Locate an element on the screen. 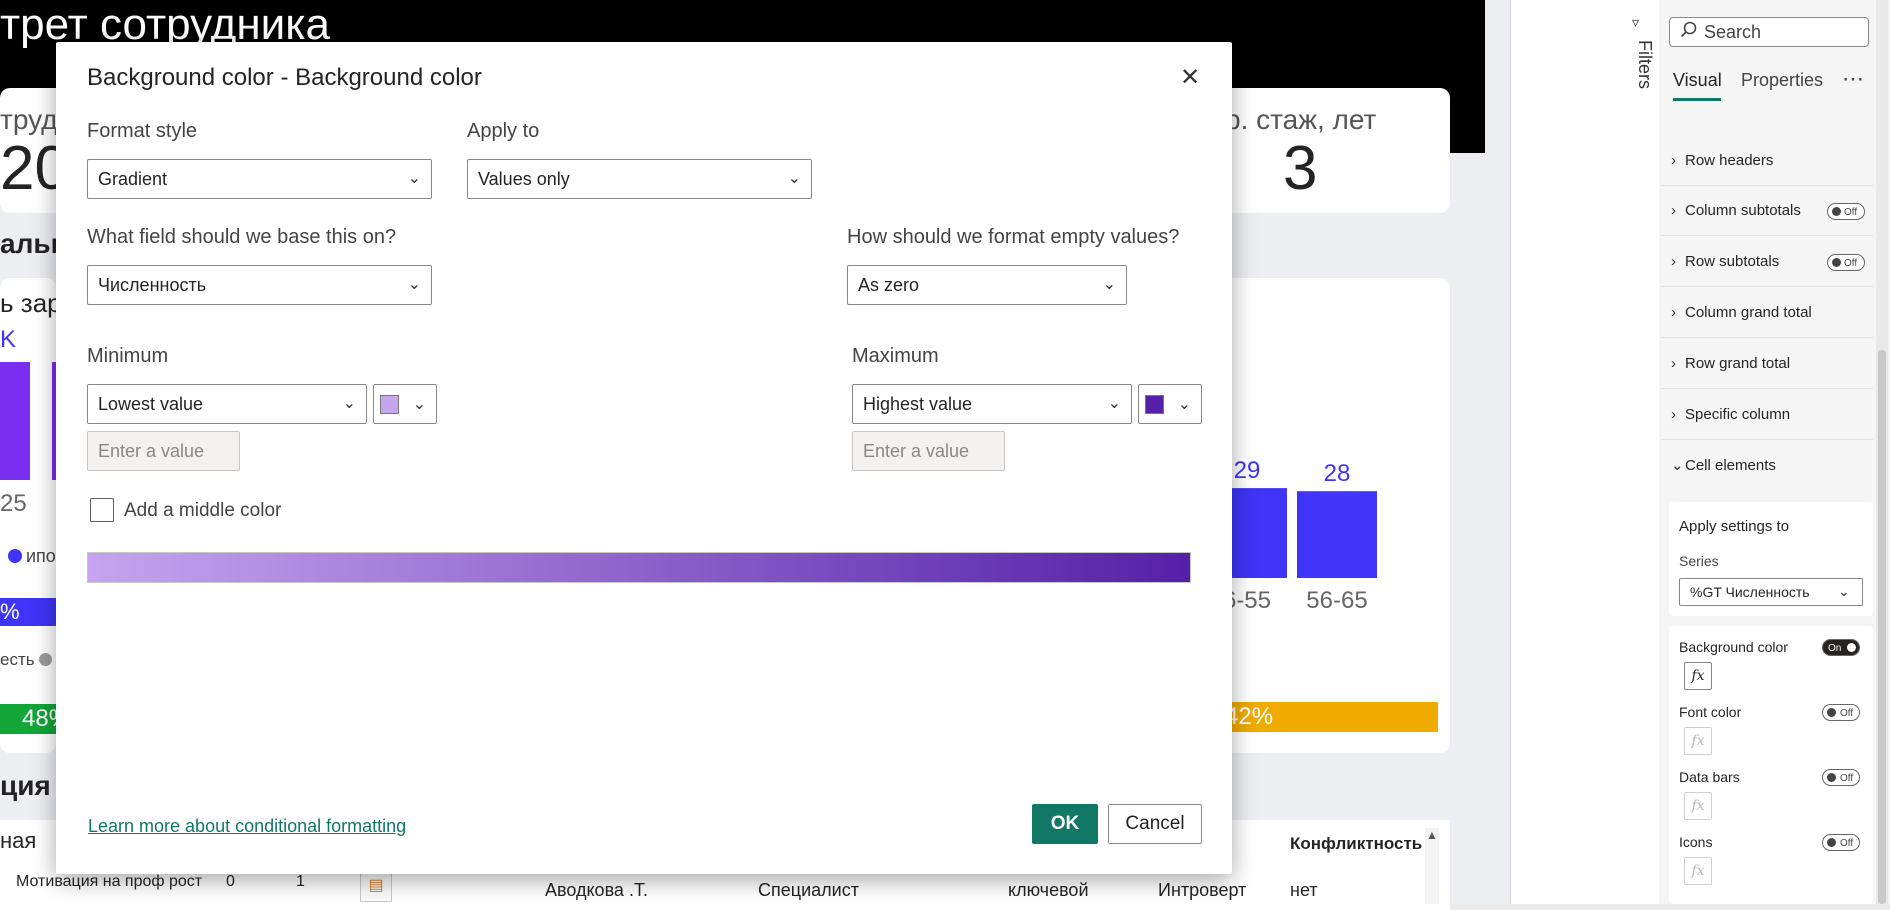  color-swatch is located at coordinates (1154, 404).